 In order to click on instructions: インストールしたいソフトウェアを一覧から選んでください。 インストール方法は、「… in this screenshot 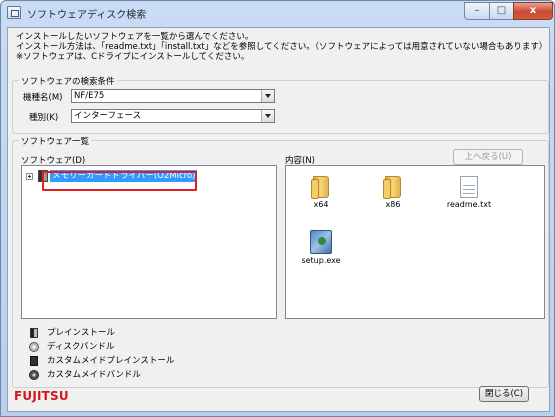, I will do `click(281, 47)`.